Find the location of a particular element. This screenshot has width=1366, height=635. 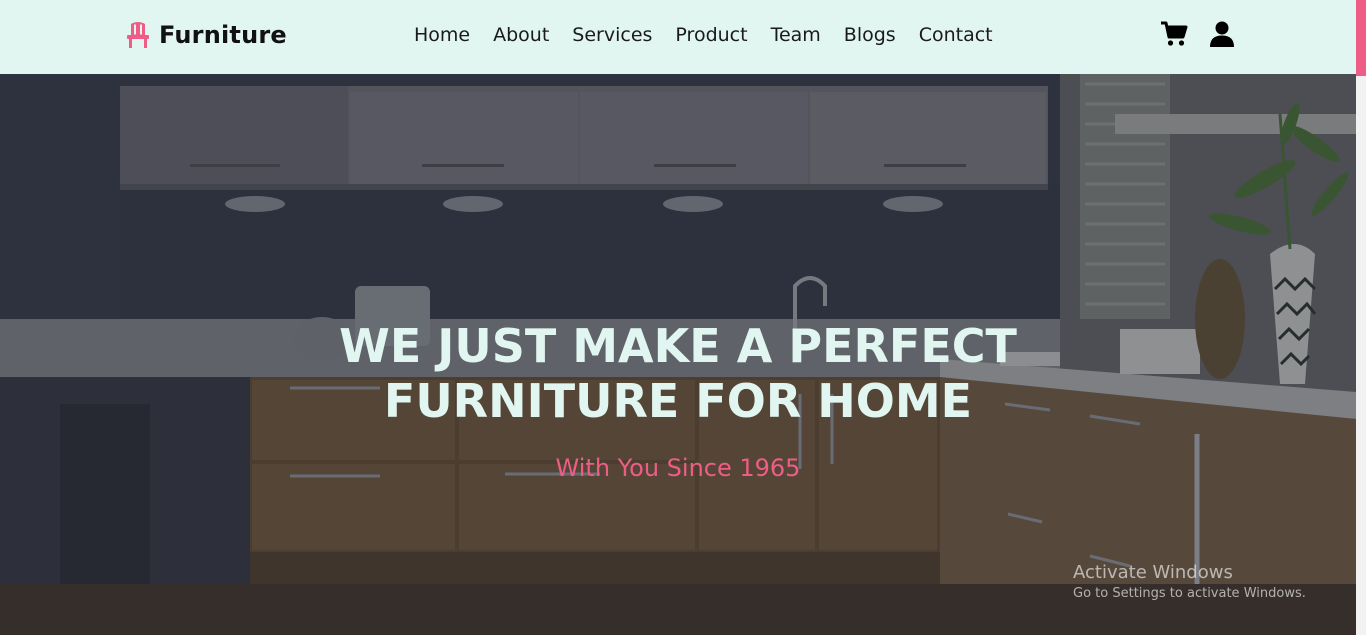

nav-link-contact: Contact is located at coordinates (956, 35).